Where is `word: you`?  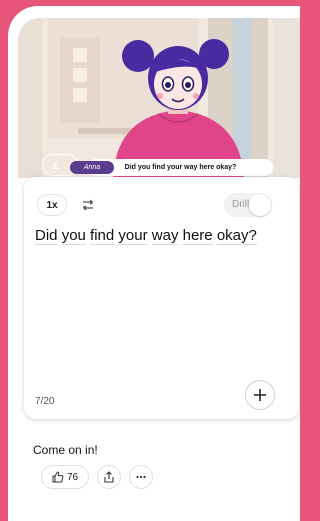
word: you is located at coordinates (73, 236).